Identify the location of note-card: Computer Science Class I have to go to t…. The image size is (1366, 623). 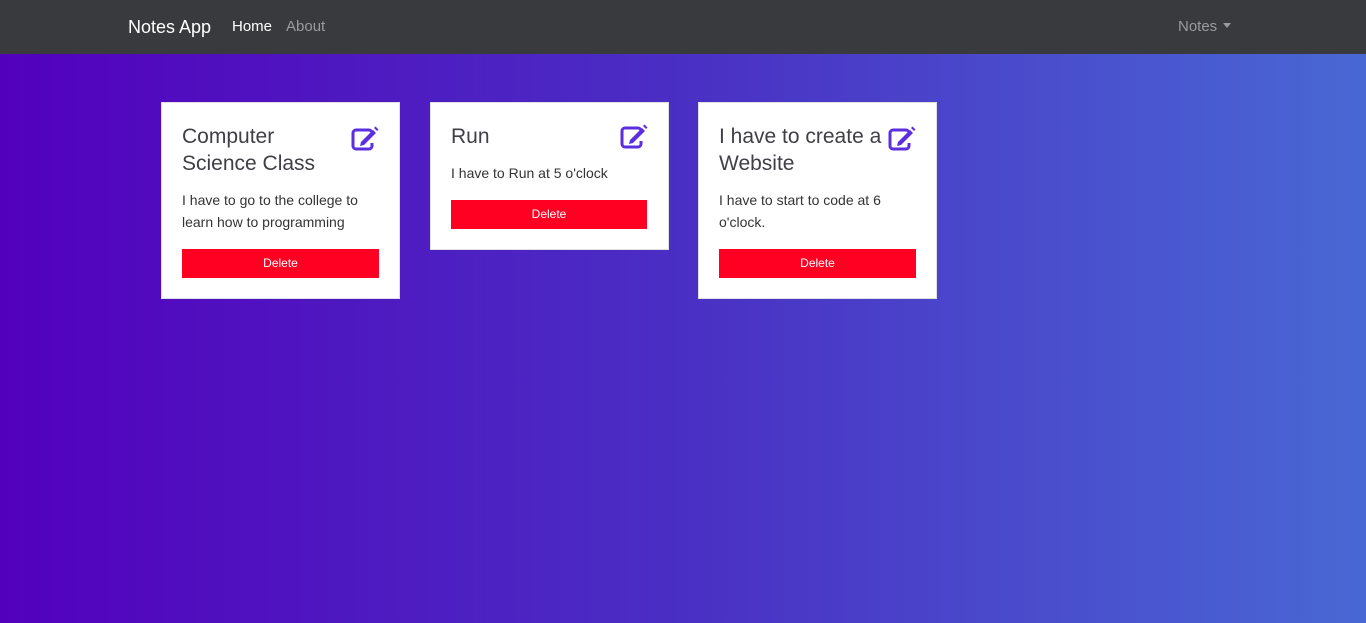
(280, 200).